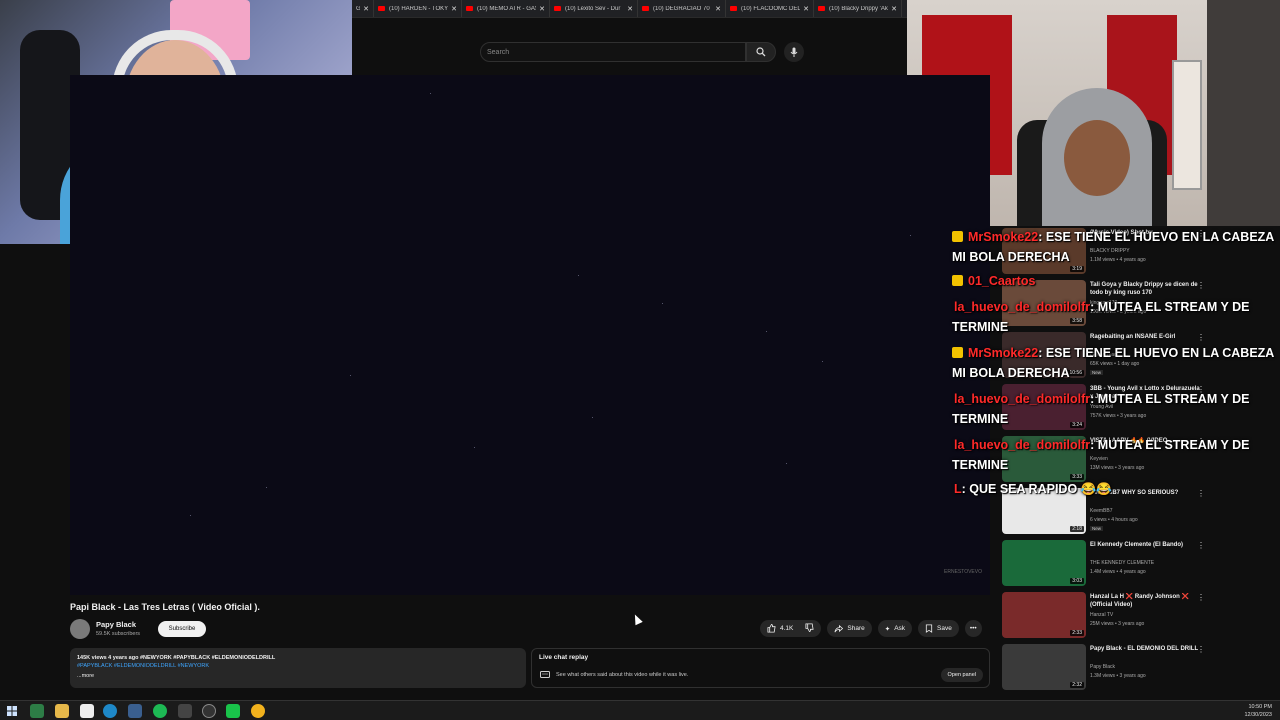 The image size is (1280, 720). I want to click on share-button: Share, so click(849, 628).